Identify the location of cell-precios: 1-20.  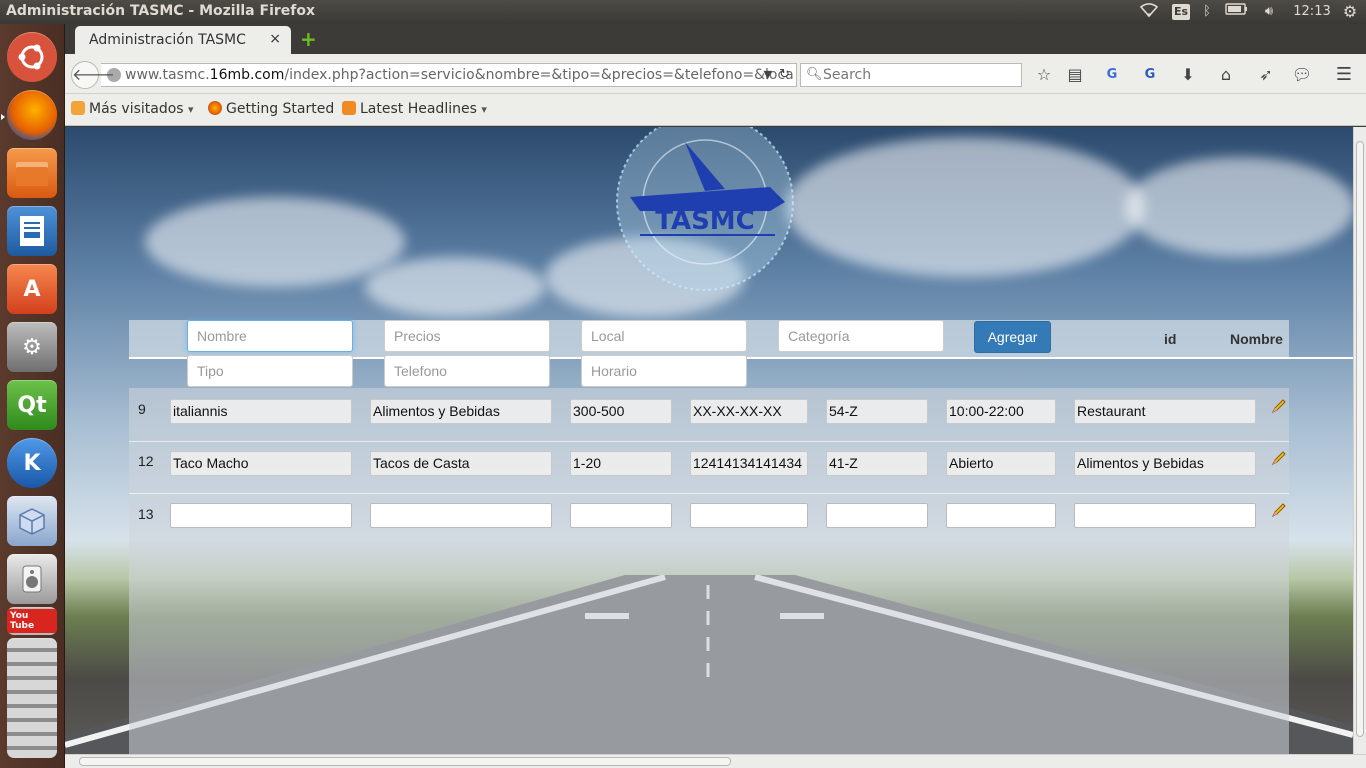
(621, 463).